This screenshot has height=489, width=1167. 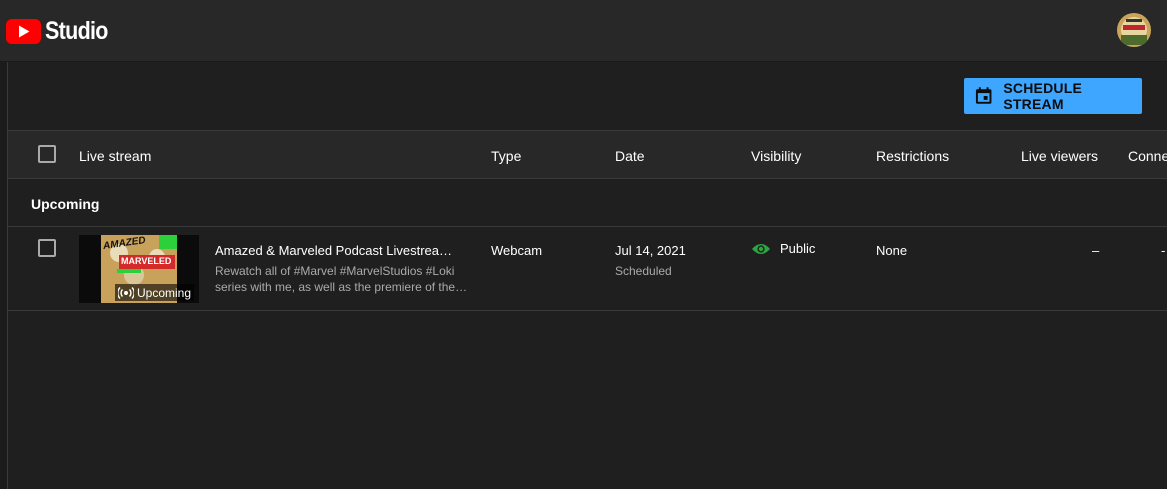 What do you see at coordinates (139, 269) in the screenshot?
I see `stream-thumbnail: AMAZED MARVELED Upcoming` at bounding box center [139, 269].